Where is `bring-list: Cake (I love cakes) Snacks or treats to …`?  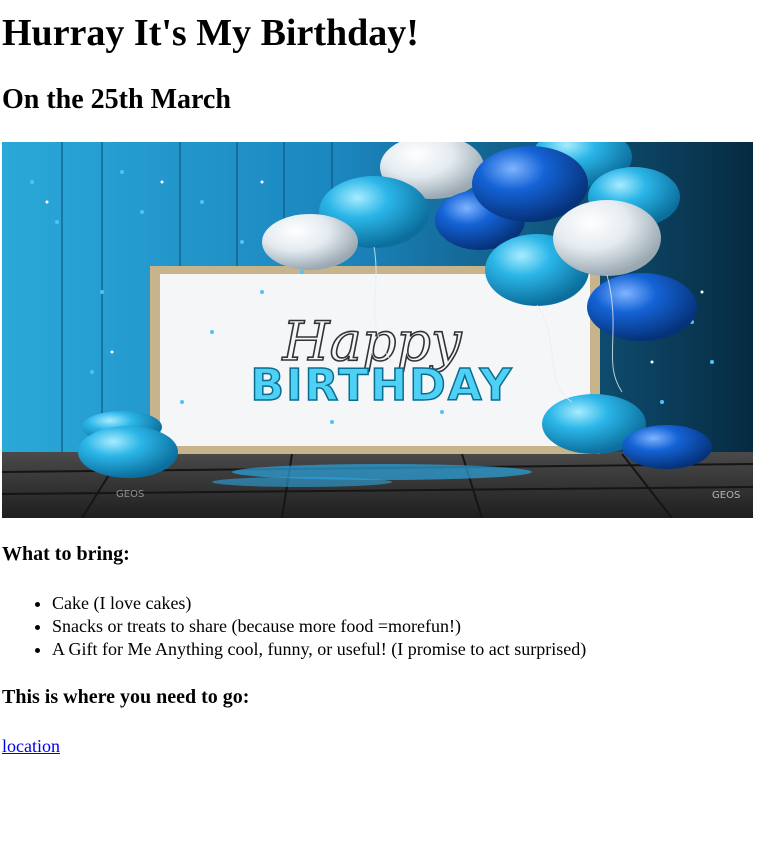 bring-list: Cake (I love cakes) Snacks or treats to … is located at coordinates (294, 626).